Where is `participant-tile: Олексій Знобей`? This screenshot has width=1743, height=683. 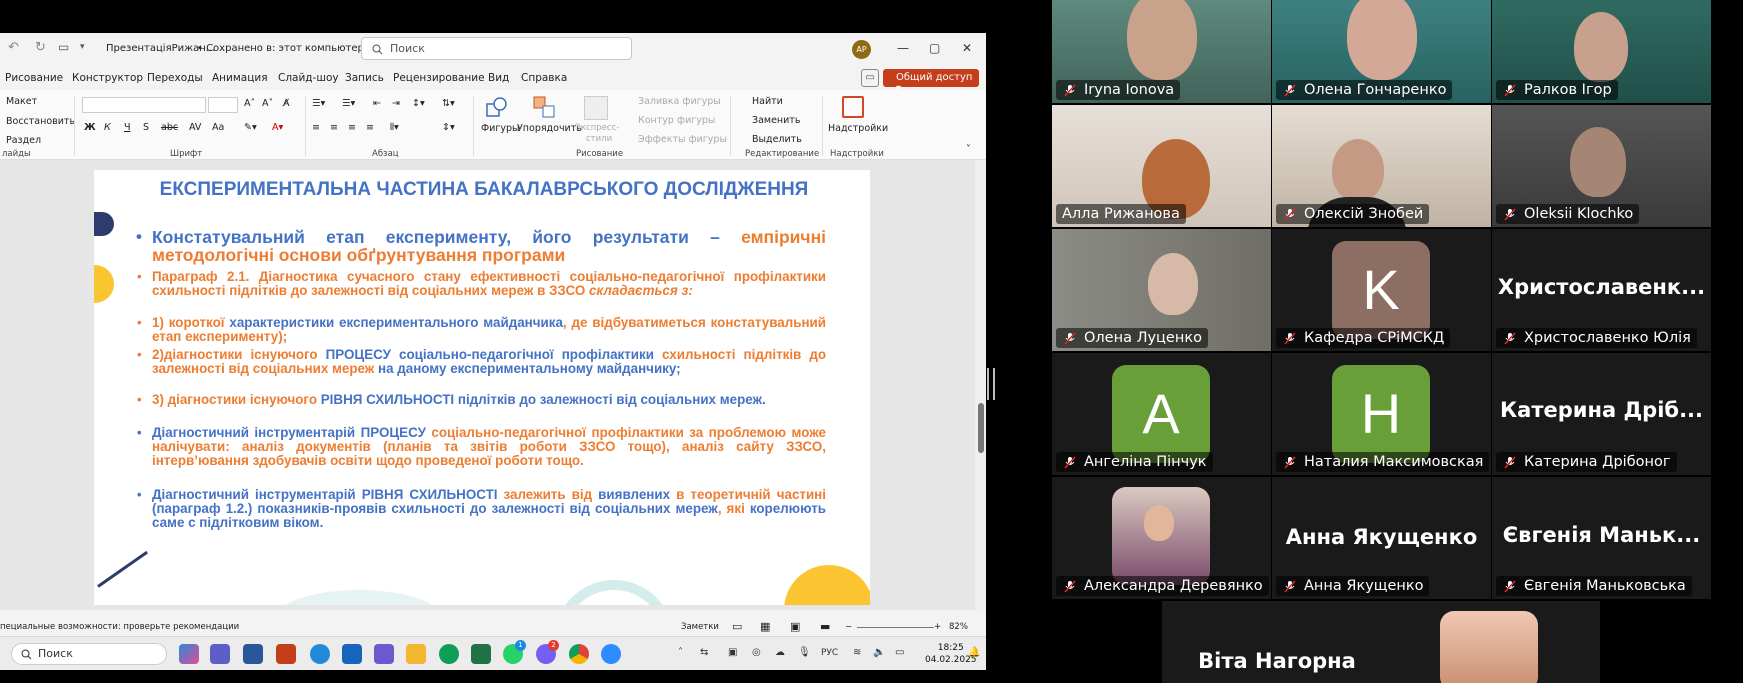
participant-tile: Олексій Знобей is located at coordinates (1381, 166).